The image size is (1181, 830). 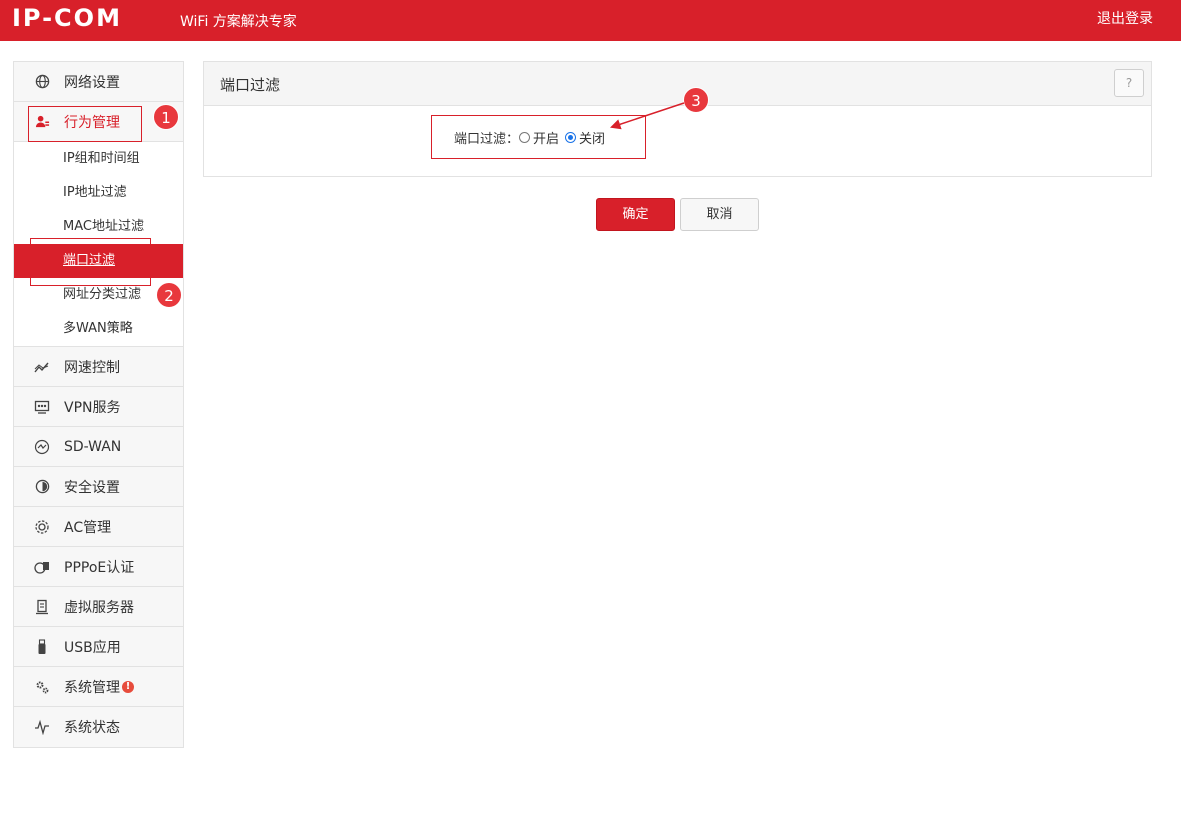 I want to click on usb-icon, so click(x=42, y=646).